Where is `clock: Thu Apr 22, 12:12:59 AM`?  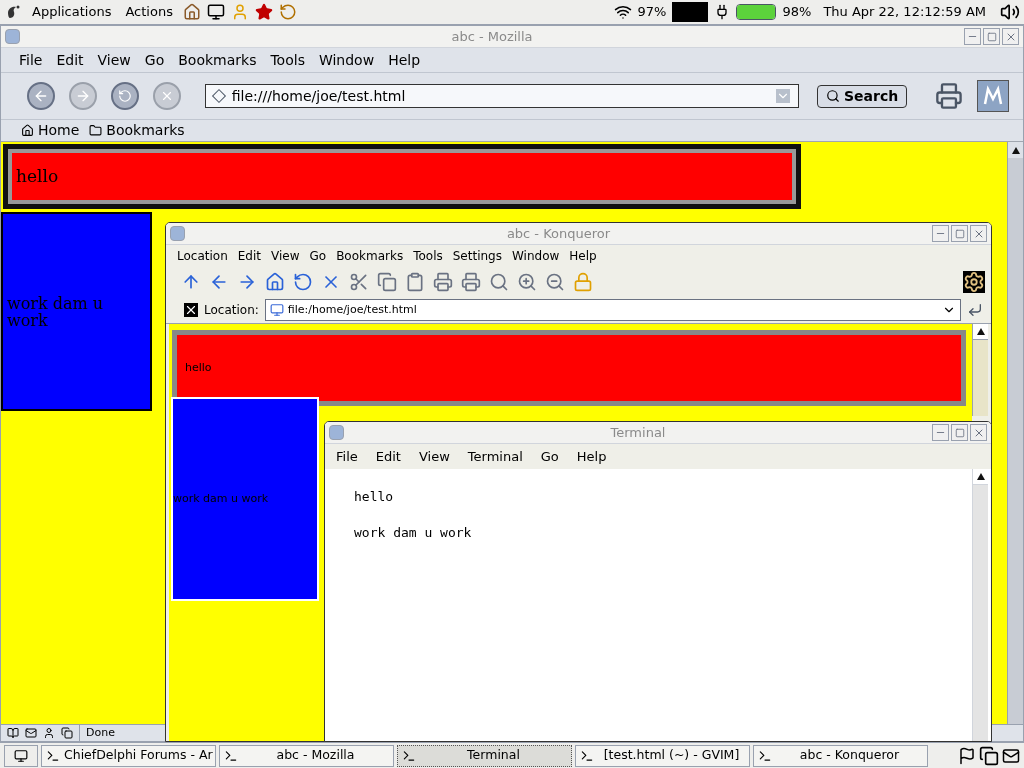
clock: Thu Apr 22, 12:12:59 AM is located at coordinates (904, 12).